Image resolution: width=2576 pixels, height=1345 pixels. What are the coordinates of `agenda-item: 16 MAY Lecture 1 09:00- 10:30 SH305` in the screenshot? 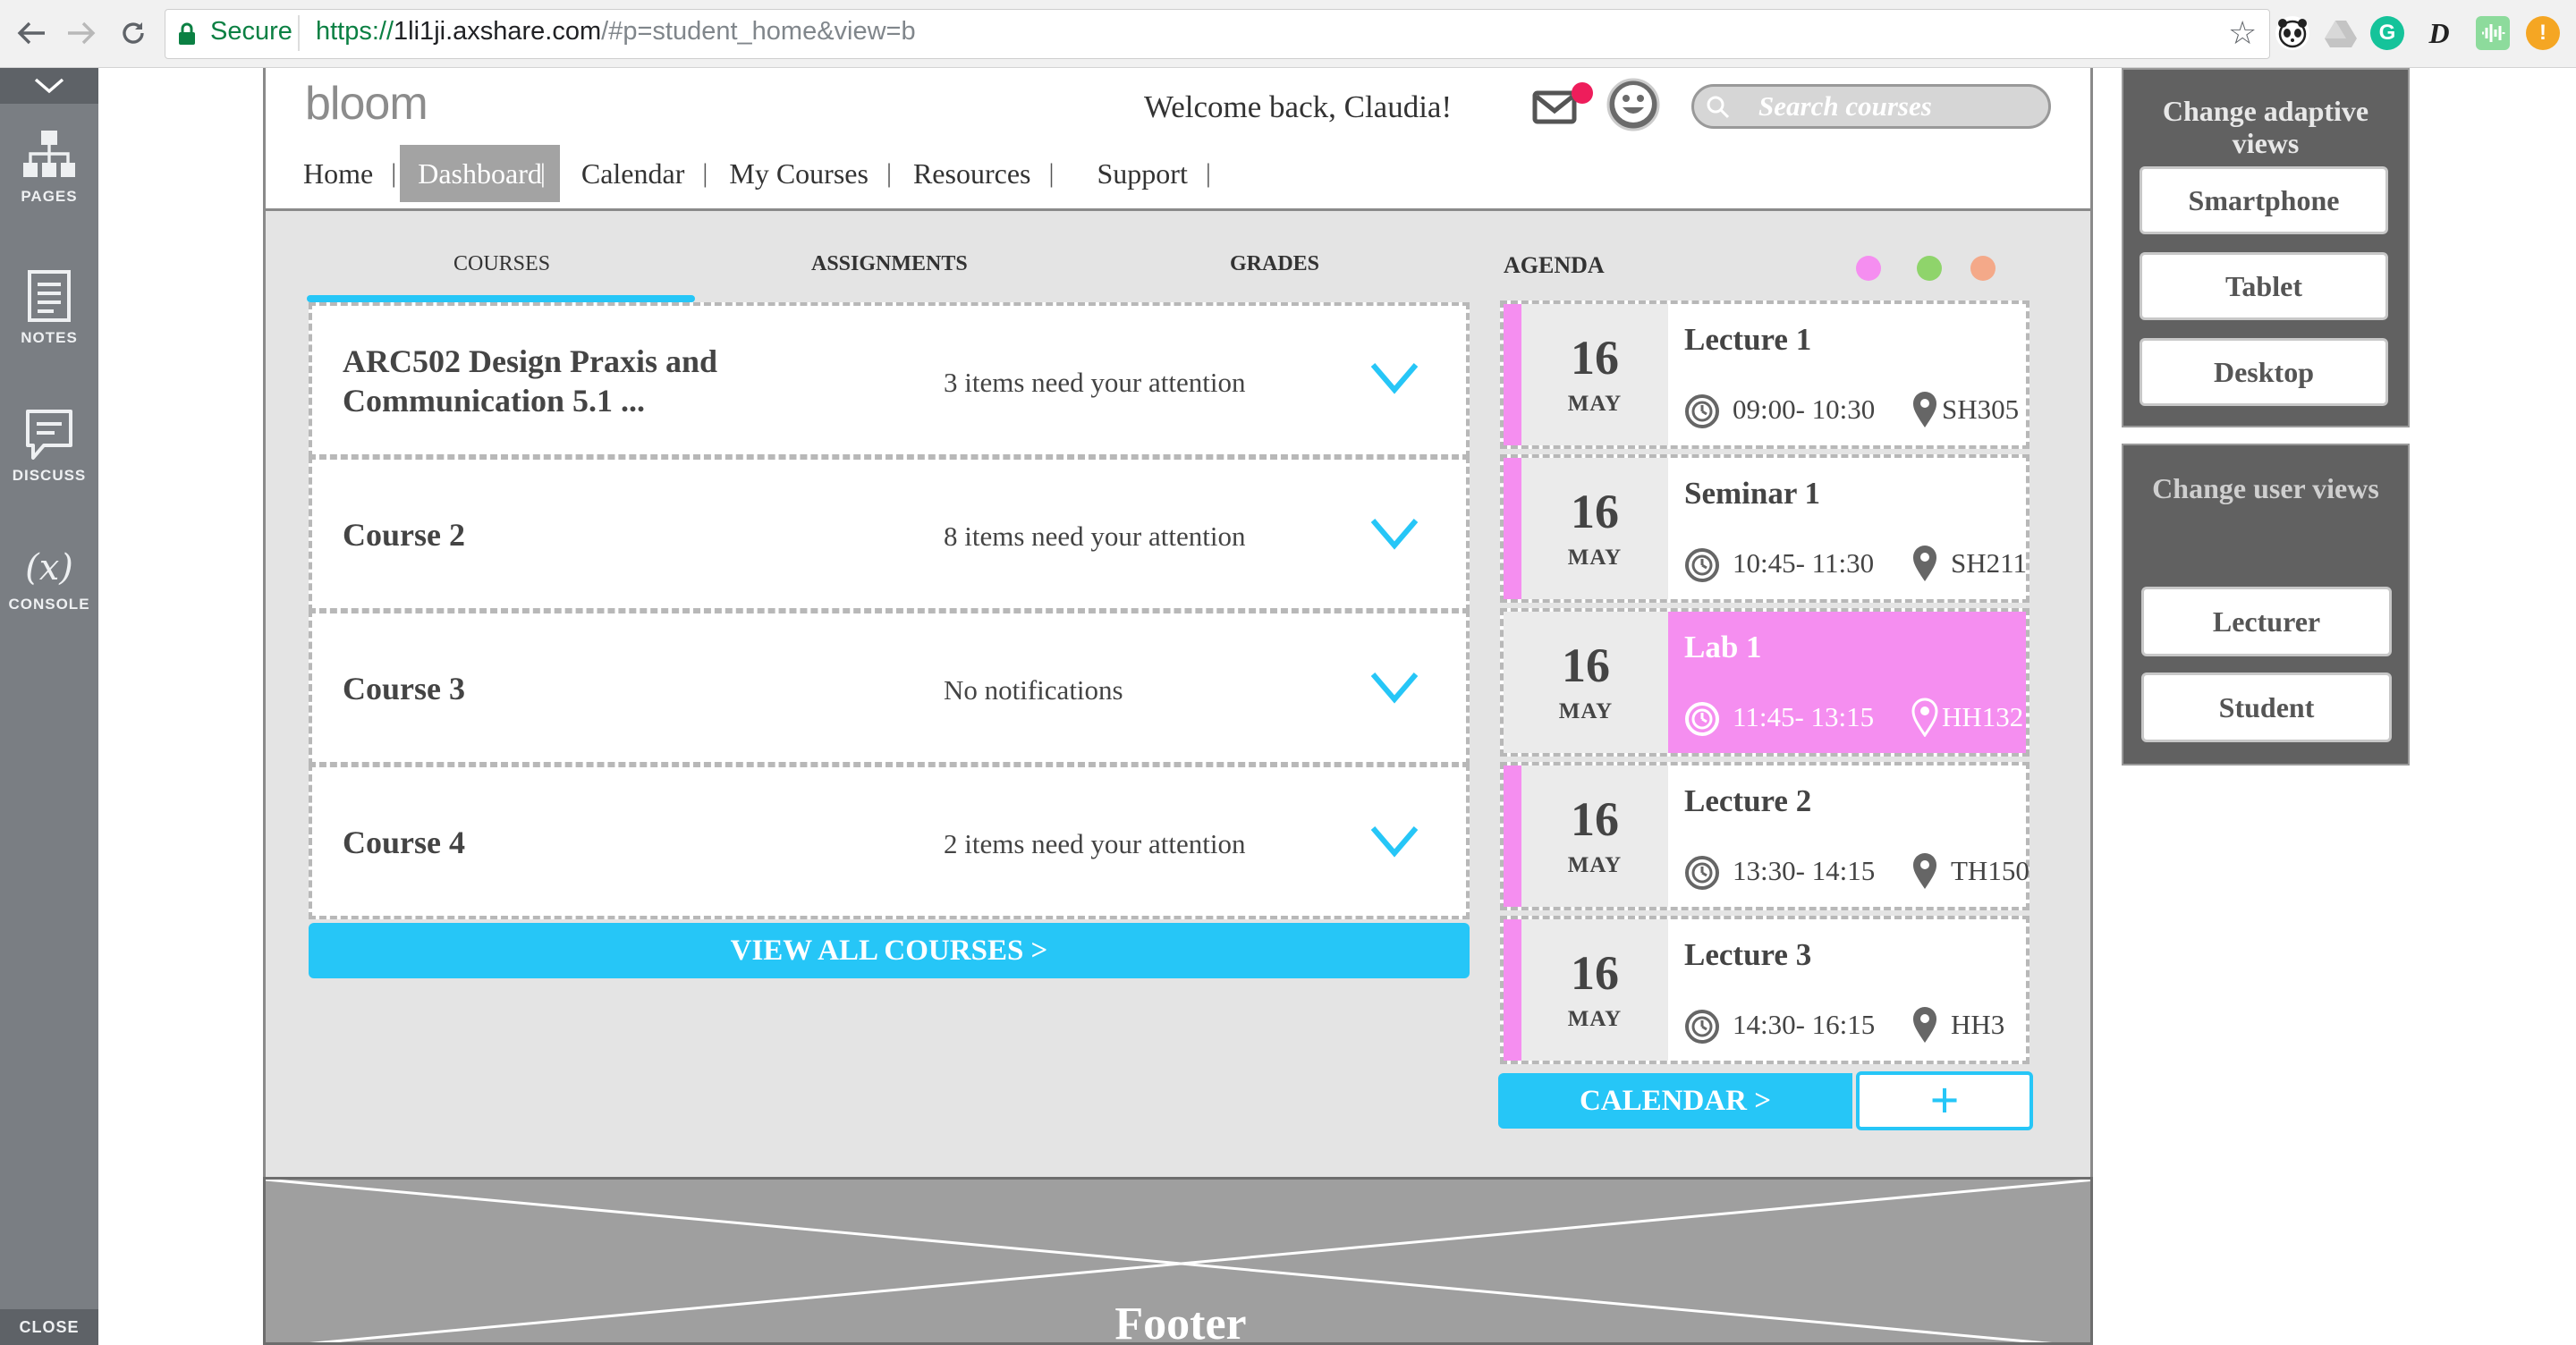 It's located at (1764, 374).